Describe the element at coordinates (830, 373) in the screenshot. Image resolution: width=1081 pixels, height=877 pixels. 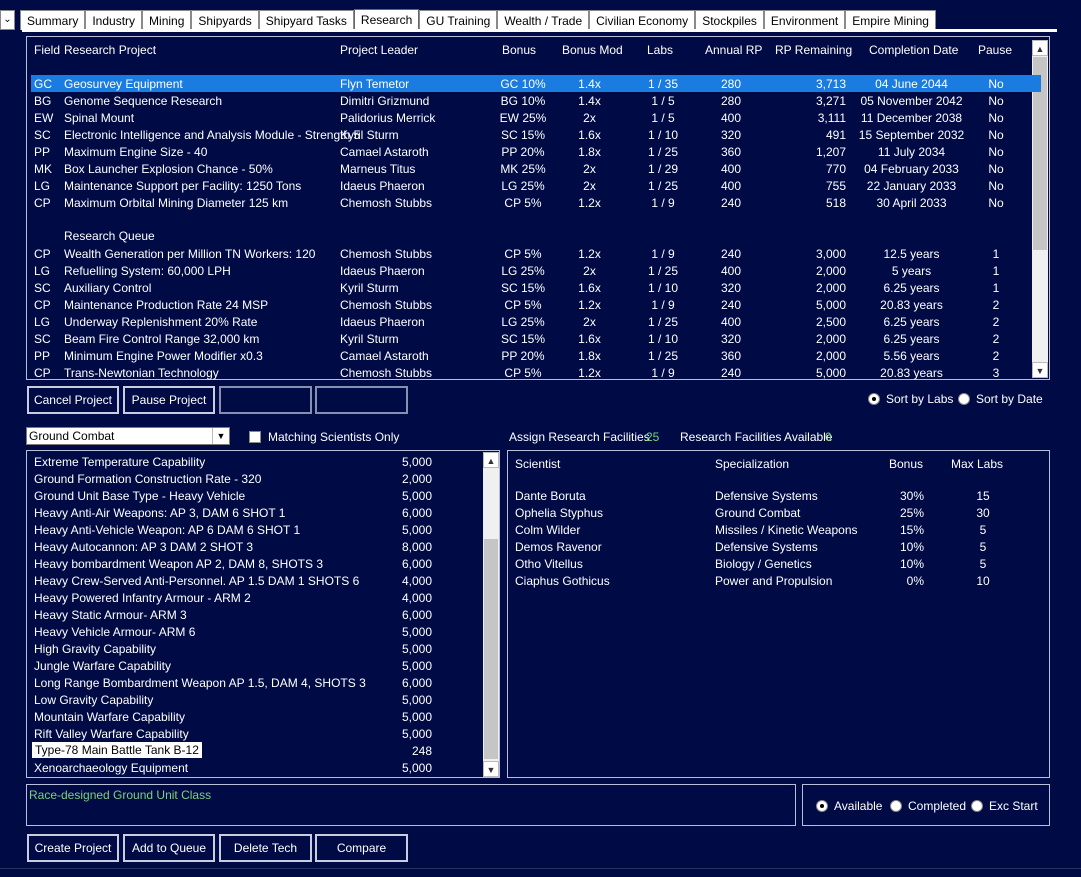
I see `cell-rp-remaining: 5,000` at that location.